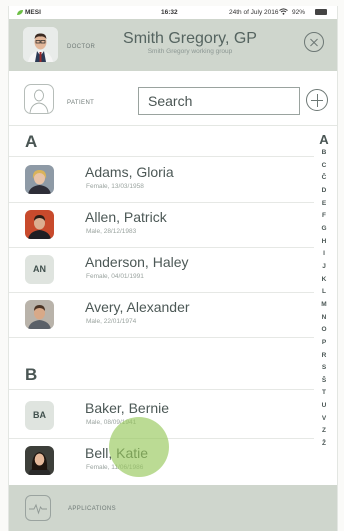  Describe the element at coordinates (324, 318) in the screenshot. I see `index-letter: N` at that location.